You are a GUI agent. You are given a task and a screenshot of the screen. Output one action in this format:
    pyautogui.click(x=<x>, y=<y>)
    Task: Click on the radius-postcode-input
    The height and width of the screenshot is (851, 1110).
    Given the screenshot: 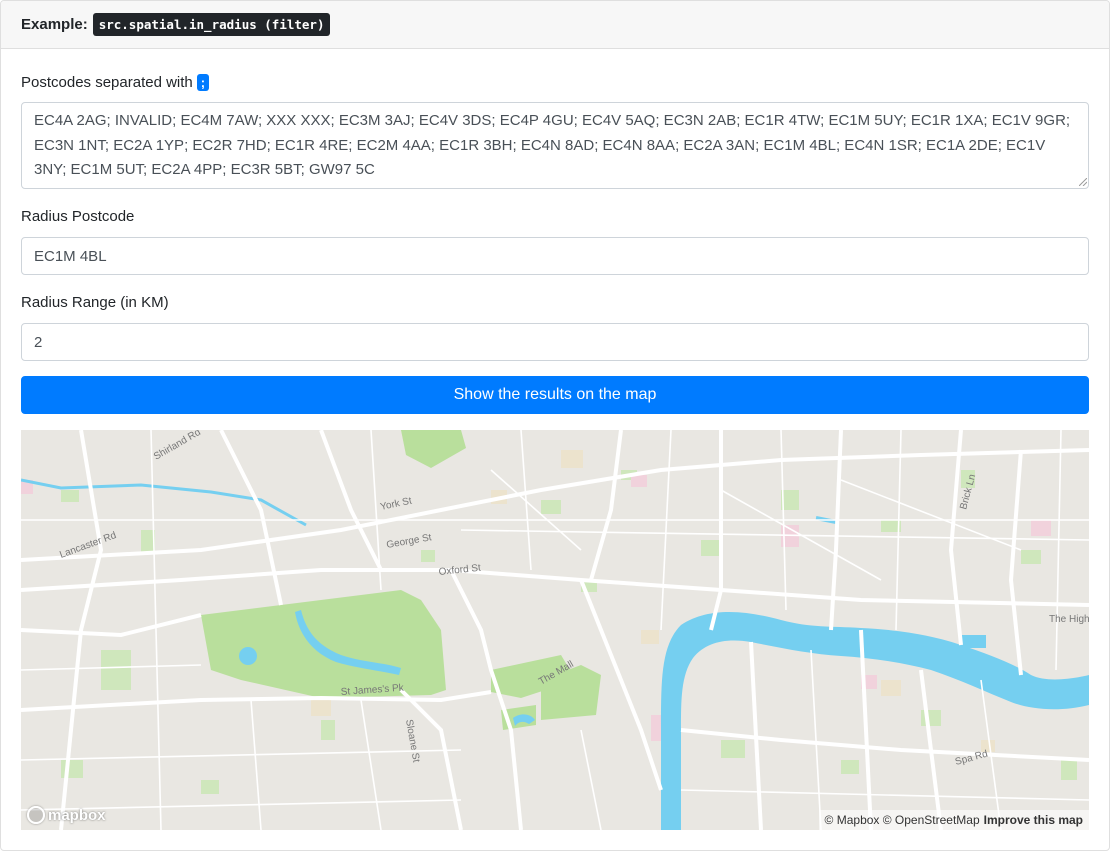 What is the action you would take?
    pyautogui.click(x=555, y=256)
    